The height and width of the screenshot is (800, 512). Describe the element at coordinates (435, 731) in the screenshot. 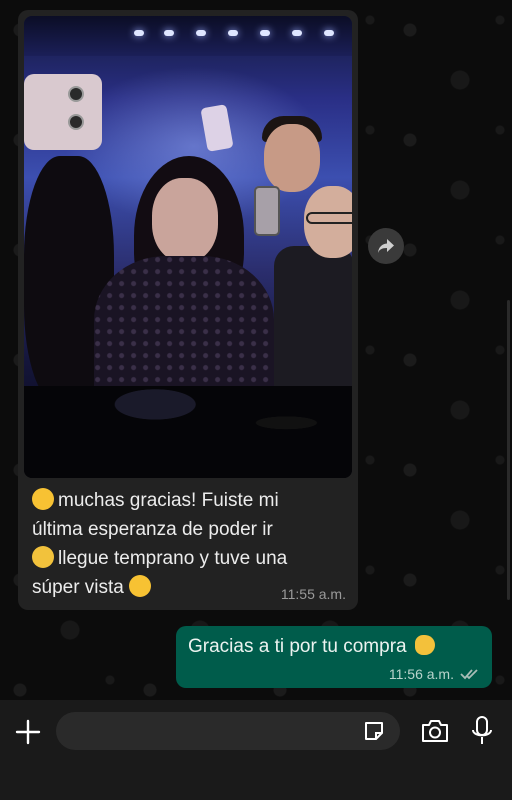

I see `camera-icon` at that location.